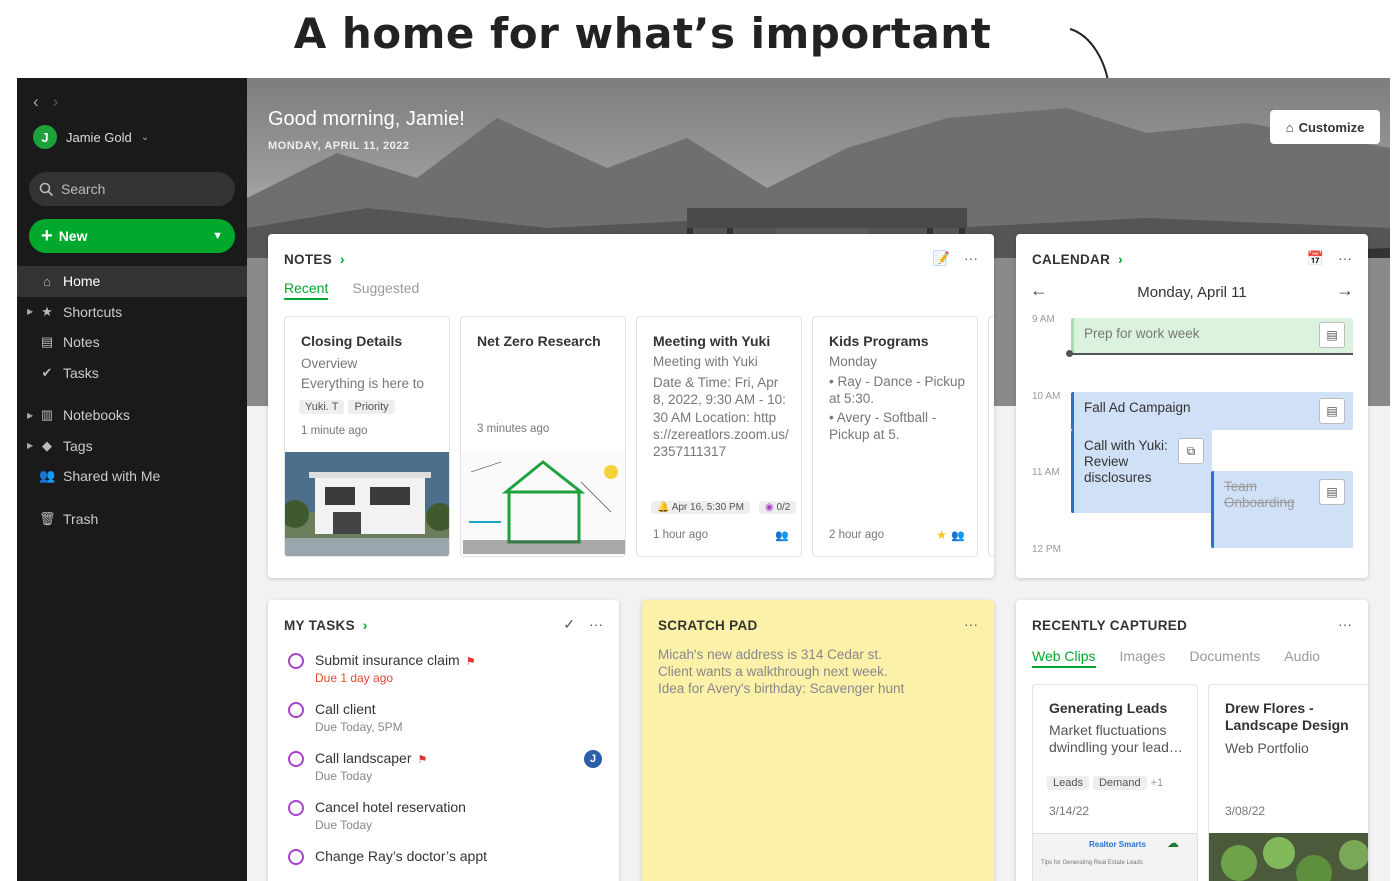  I want to click on sidebar-item-shared: 👥 Shared with Me, so click(132, 476).